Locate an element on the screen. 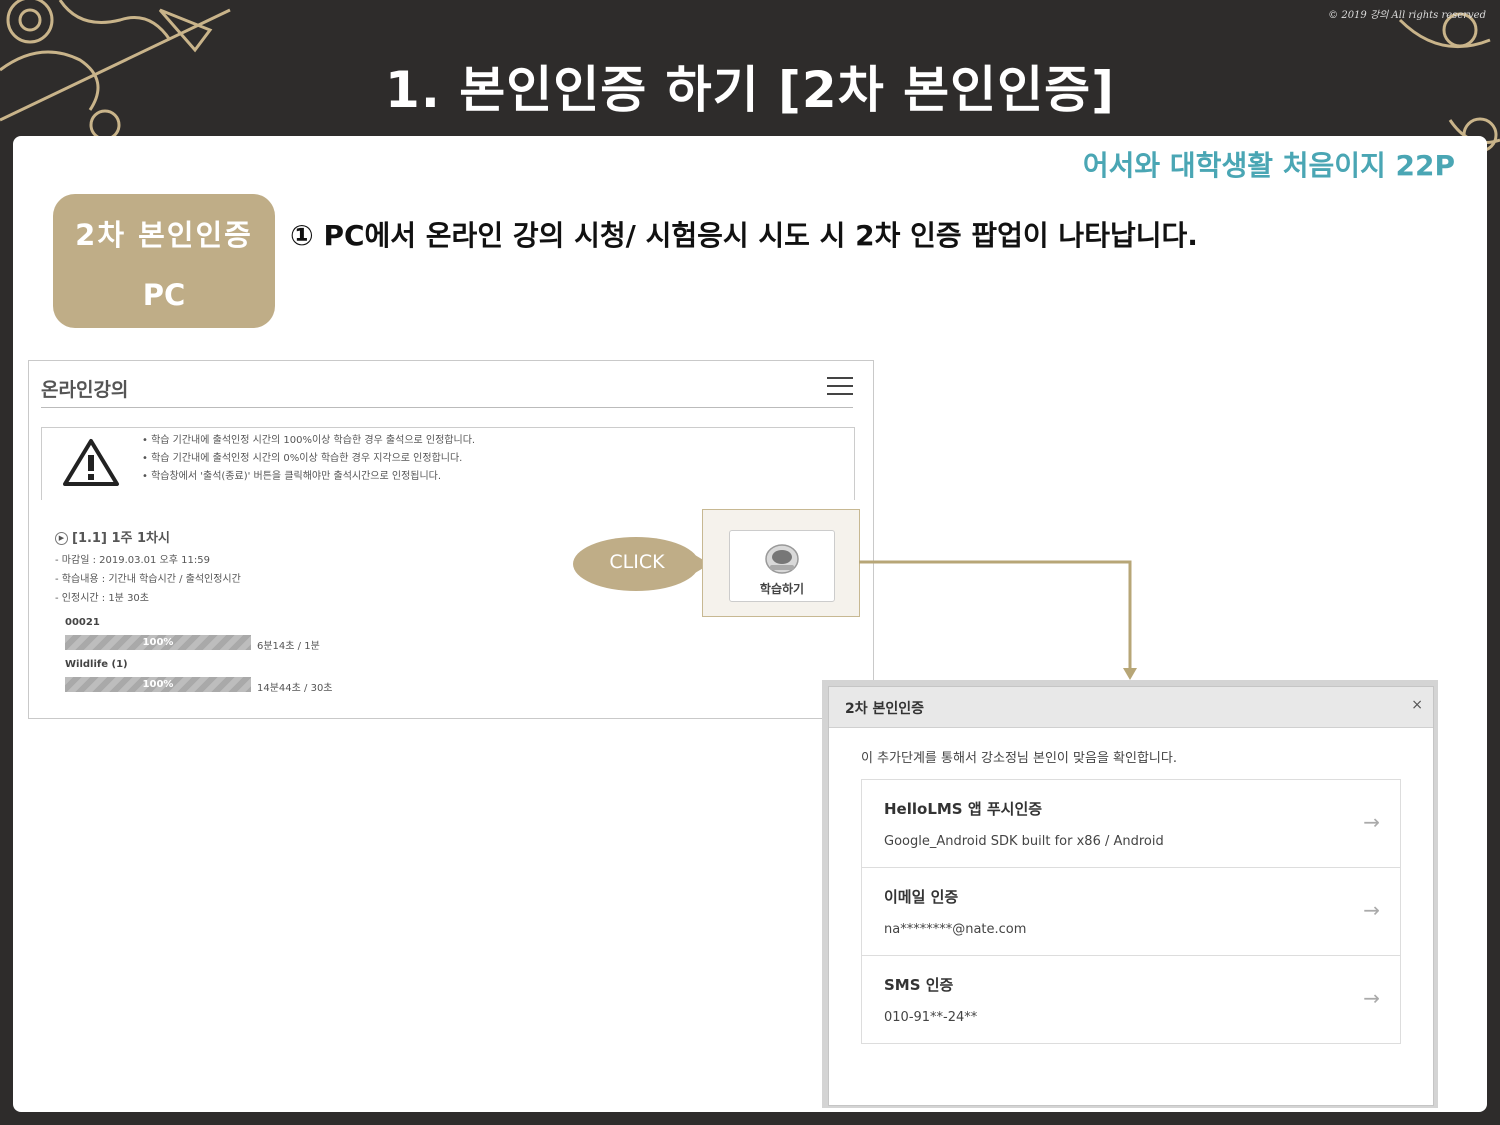 This screenshot has height=1125, width=1500. progress-label: Wildlife (1) is located at coordinates (96, 664).